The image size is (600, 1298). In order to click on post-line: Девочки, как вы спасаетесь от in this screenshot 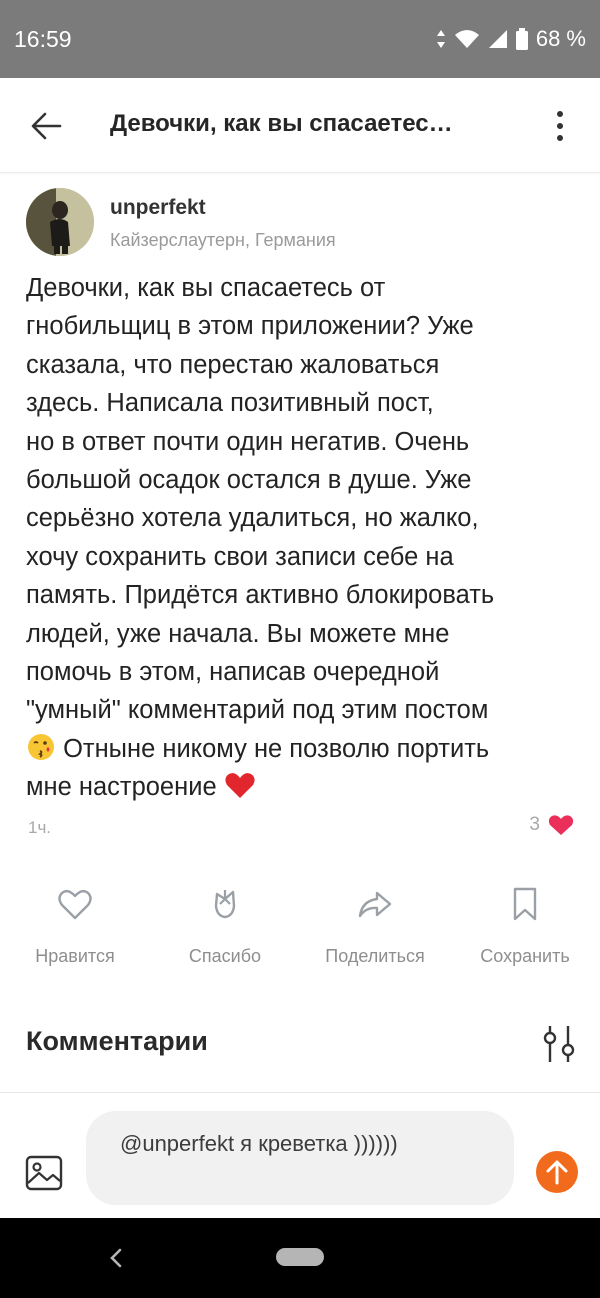, I will do `click(206, 288)`.